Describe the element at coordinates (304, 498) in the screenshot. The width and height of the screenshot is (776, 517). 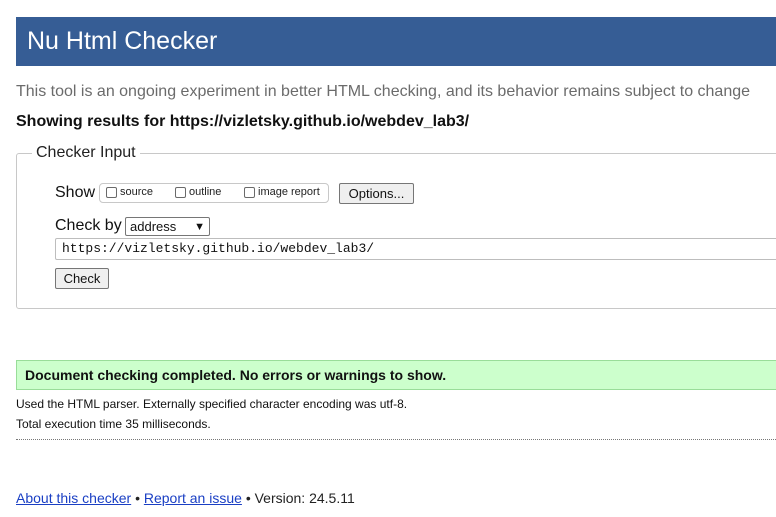
I see `version-text: Version: 24.5.11` at that location.